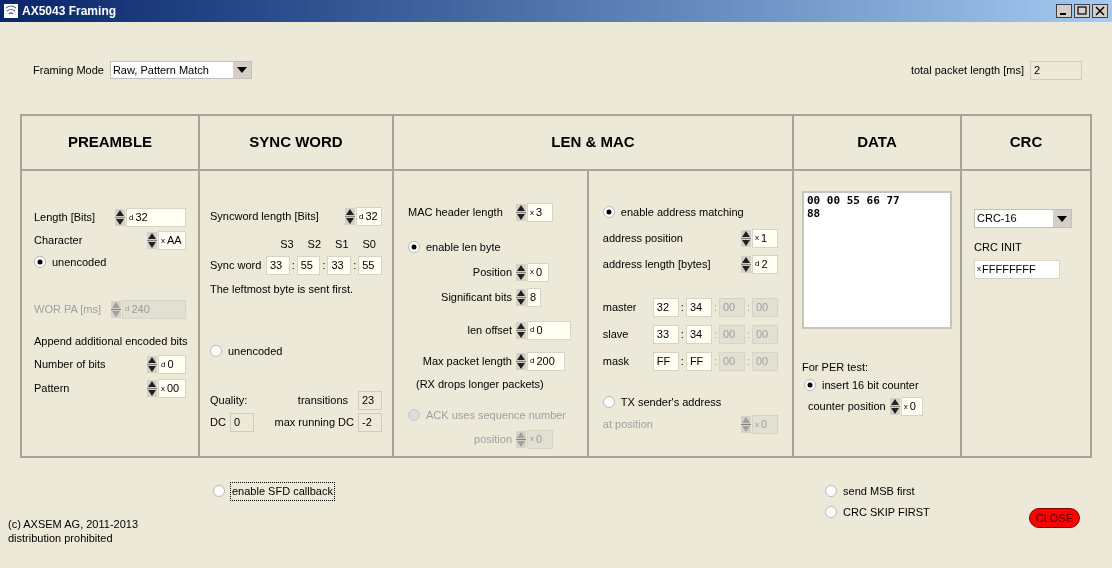  I want to click on number-field: d 200, so click(546, 361).